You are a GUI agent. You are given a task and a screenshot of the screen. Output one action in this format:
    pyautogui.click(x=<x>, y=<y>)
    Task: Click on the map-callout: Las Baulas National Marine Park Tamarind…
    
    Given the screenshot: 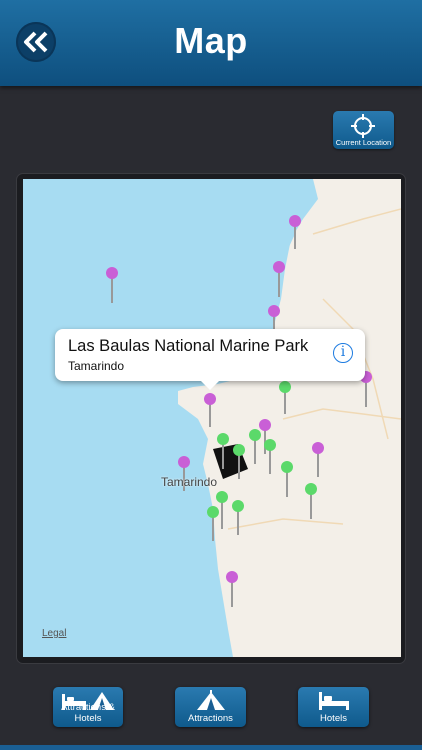 What is the action you would take?
    pyautogui.click(x=210, y=359)
    